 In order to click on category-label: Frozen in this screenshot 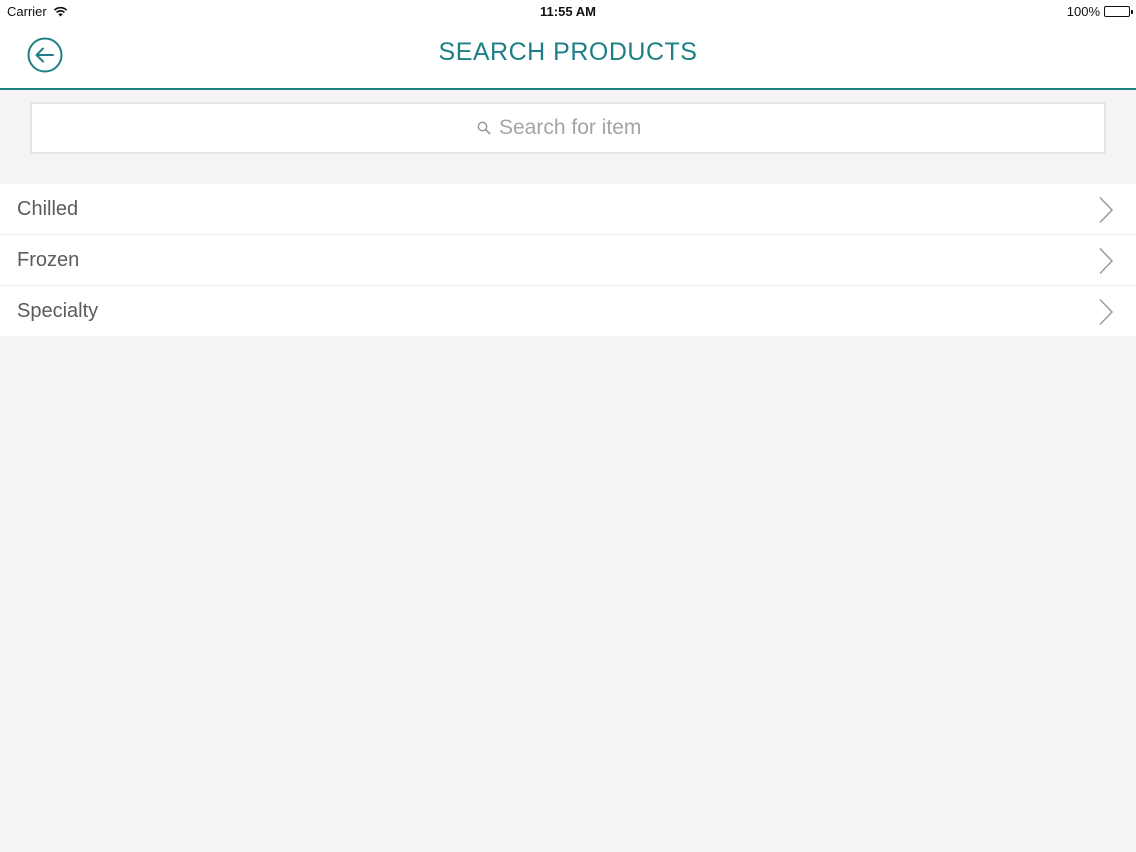, I will do `click(48, 260)`.